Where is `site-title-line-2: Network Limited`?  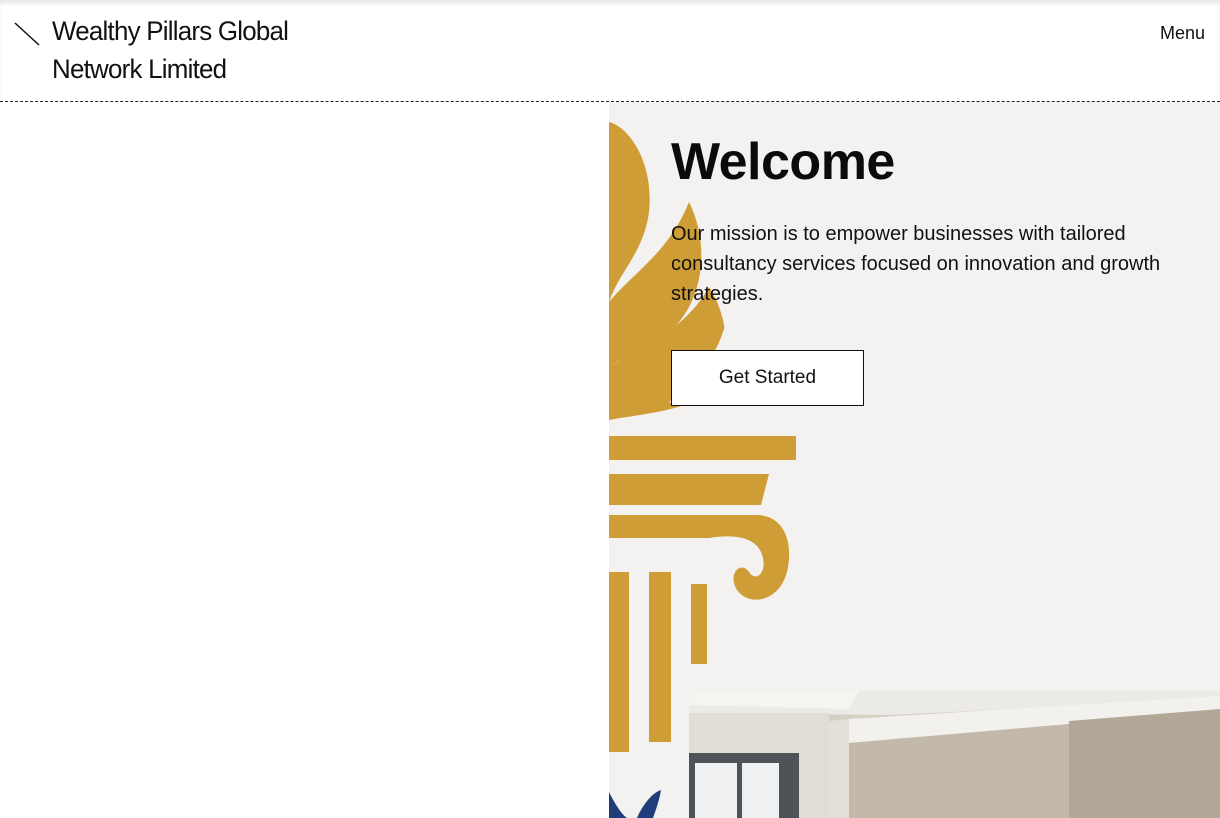
site-title-line-2: Network Limited is located at coordinates (139, 69).